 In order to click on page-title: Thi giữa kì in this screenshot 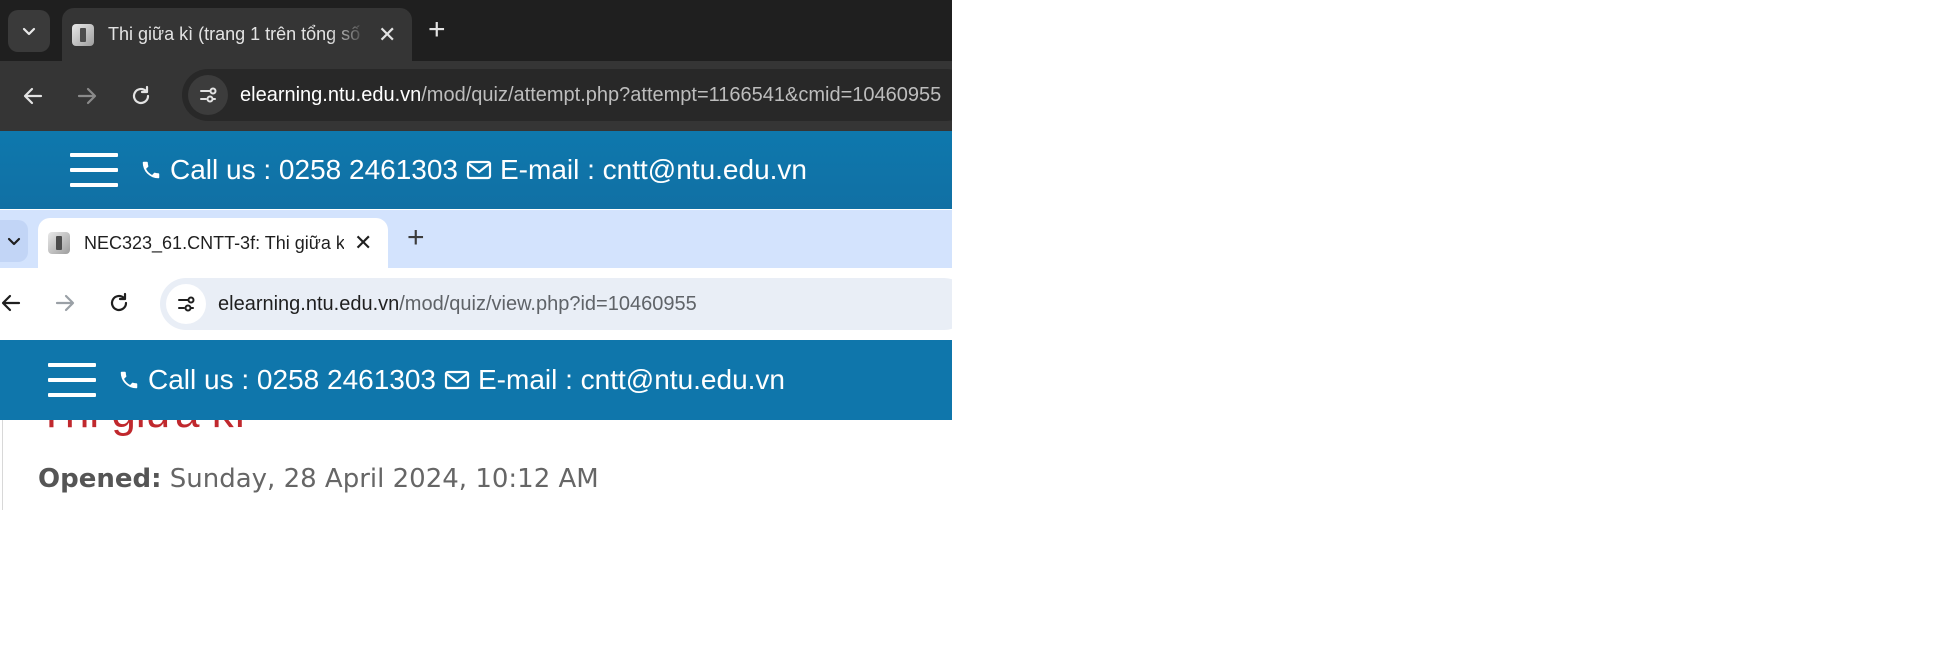, I will do `click(142, 429)`.